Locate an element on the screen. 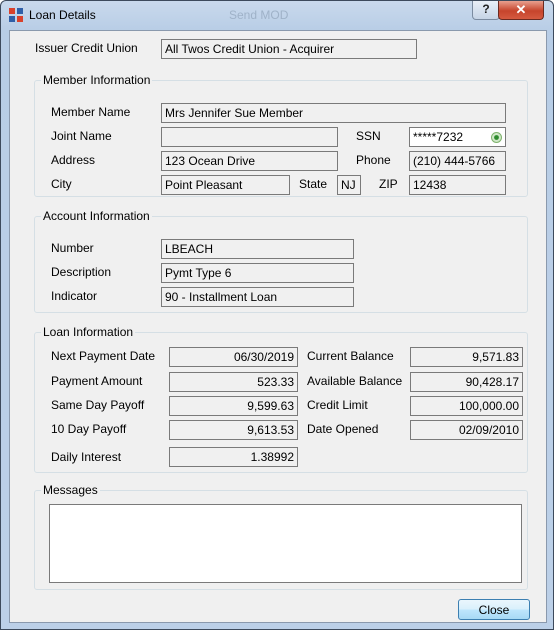 The height and width of the screenshot is (630, 554). same-day-payoff-field: 9,599.63 is located at coordinates (233, 406).